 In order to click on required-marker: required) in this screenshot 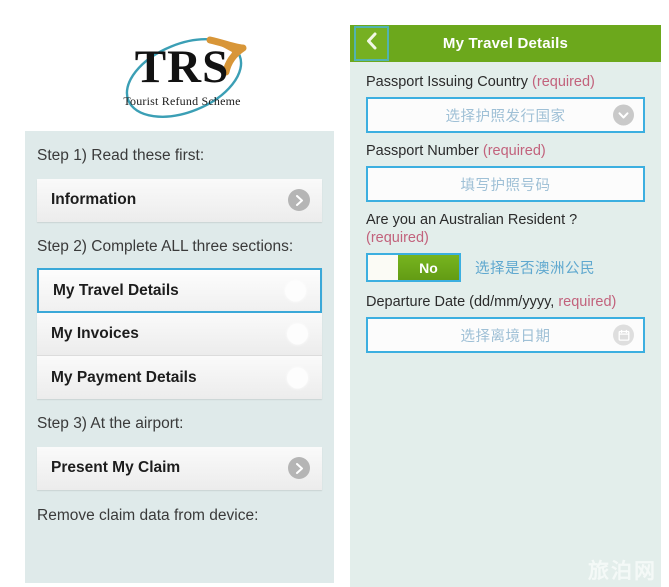, I will do `click(587, 302)`.